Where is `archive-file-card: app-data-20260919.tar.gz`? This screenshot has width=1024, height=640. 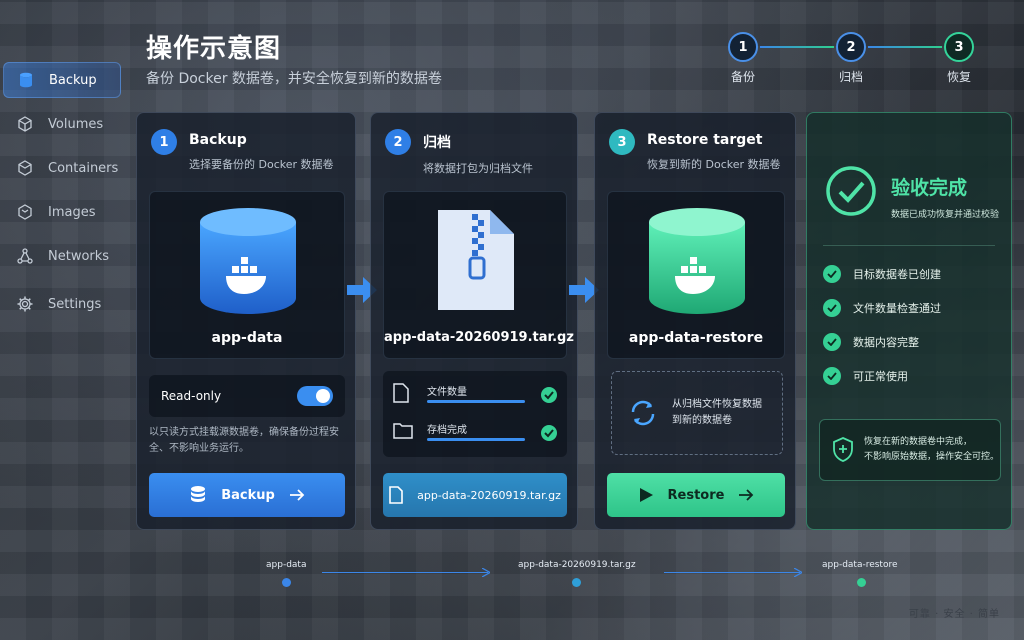
archive-file-card: app-data-20260919.tar.gz is located at coordinates (478, 275).